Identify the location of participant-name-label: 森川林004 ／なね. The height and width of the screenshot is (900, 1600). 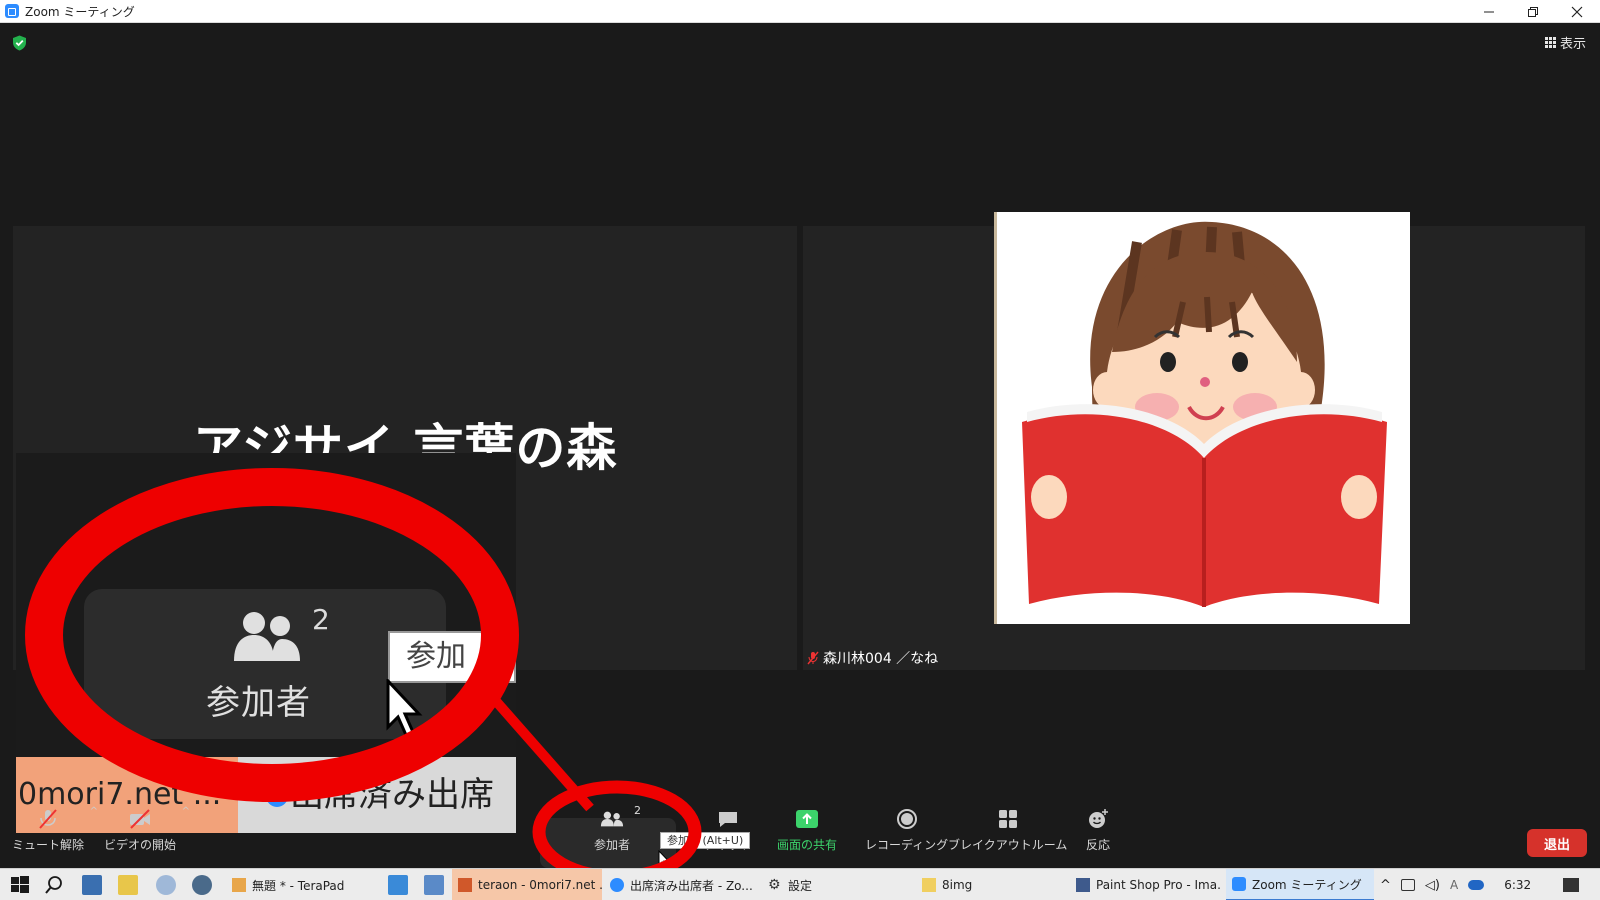
(872, 658).